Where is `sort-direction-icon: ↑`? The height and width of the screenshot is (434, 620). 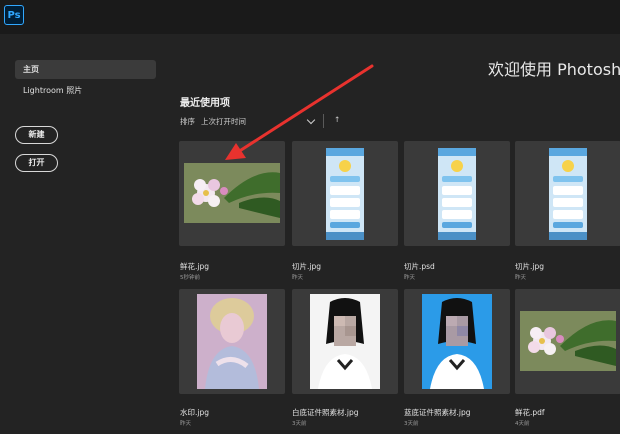 sort-direction-icon: ↑ is located at coordinates (337, 119).